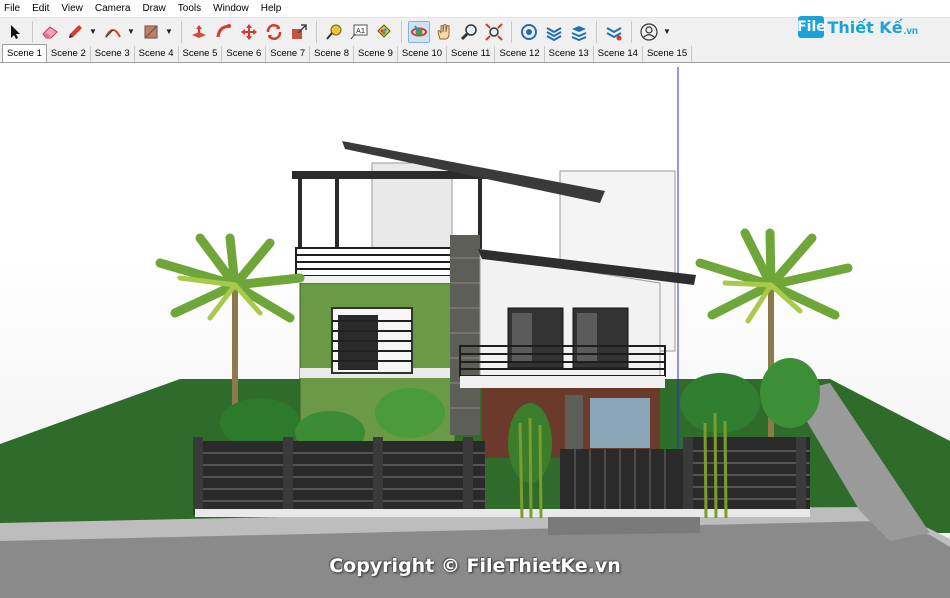 The image size is (950, 598). Describe the element at coordinates (423, 54) in the screenshot. I see `tab-scene-10: Scene 10` at that location.